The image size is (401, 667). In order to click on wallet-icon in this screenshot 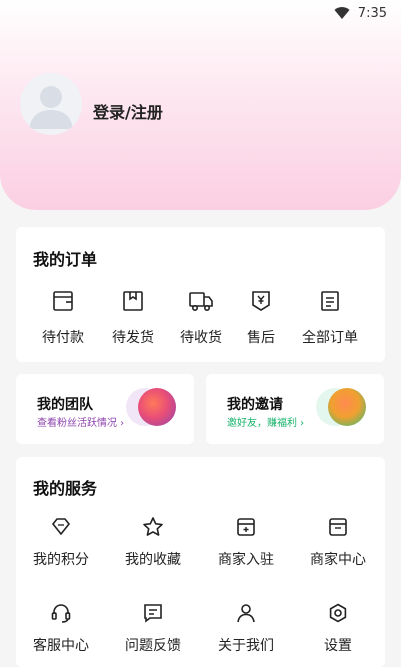, I will do `click(63, 301)`.